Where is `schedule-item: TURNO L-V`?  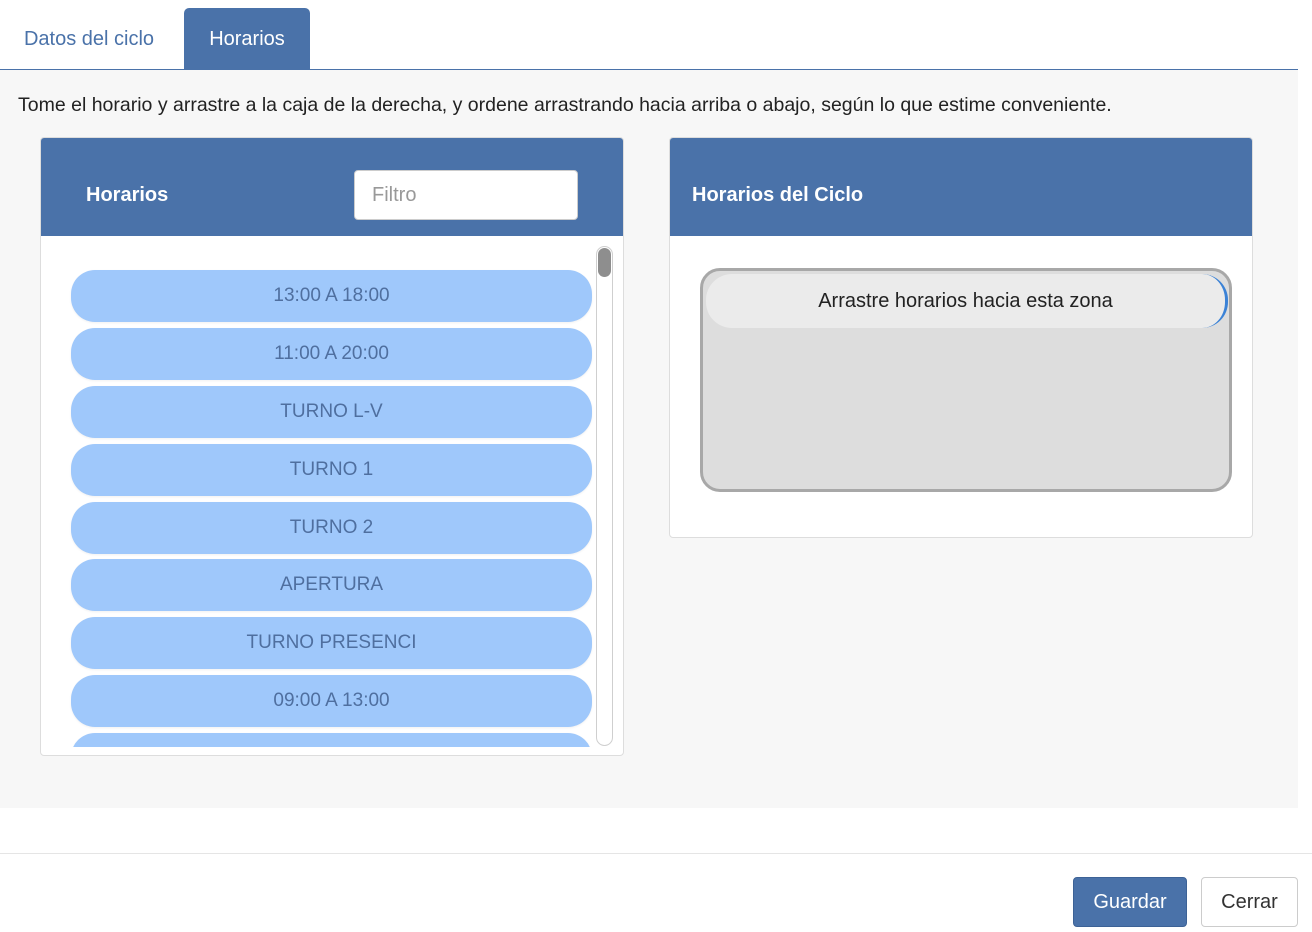
schedule-item: TURNO L-V is located at coordinates (331, 412).